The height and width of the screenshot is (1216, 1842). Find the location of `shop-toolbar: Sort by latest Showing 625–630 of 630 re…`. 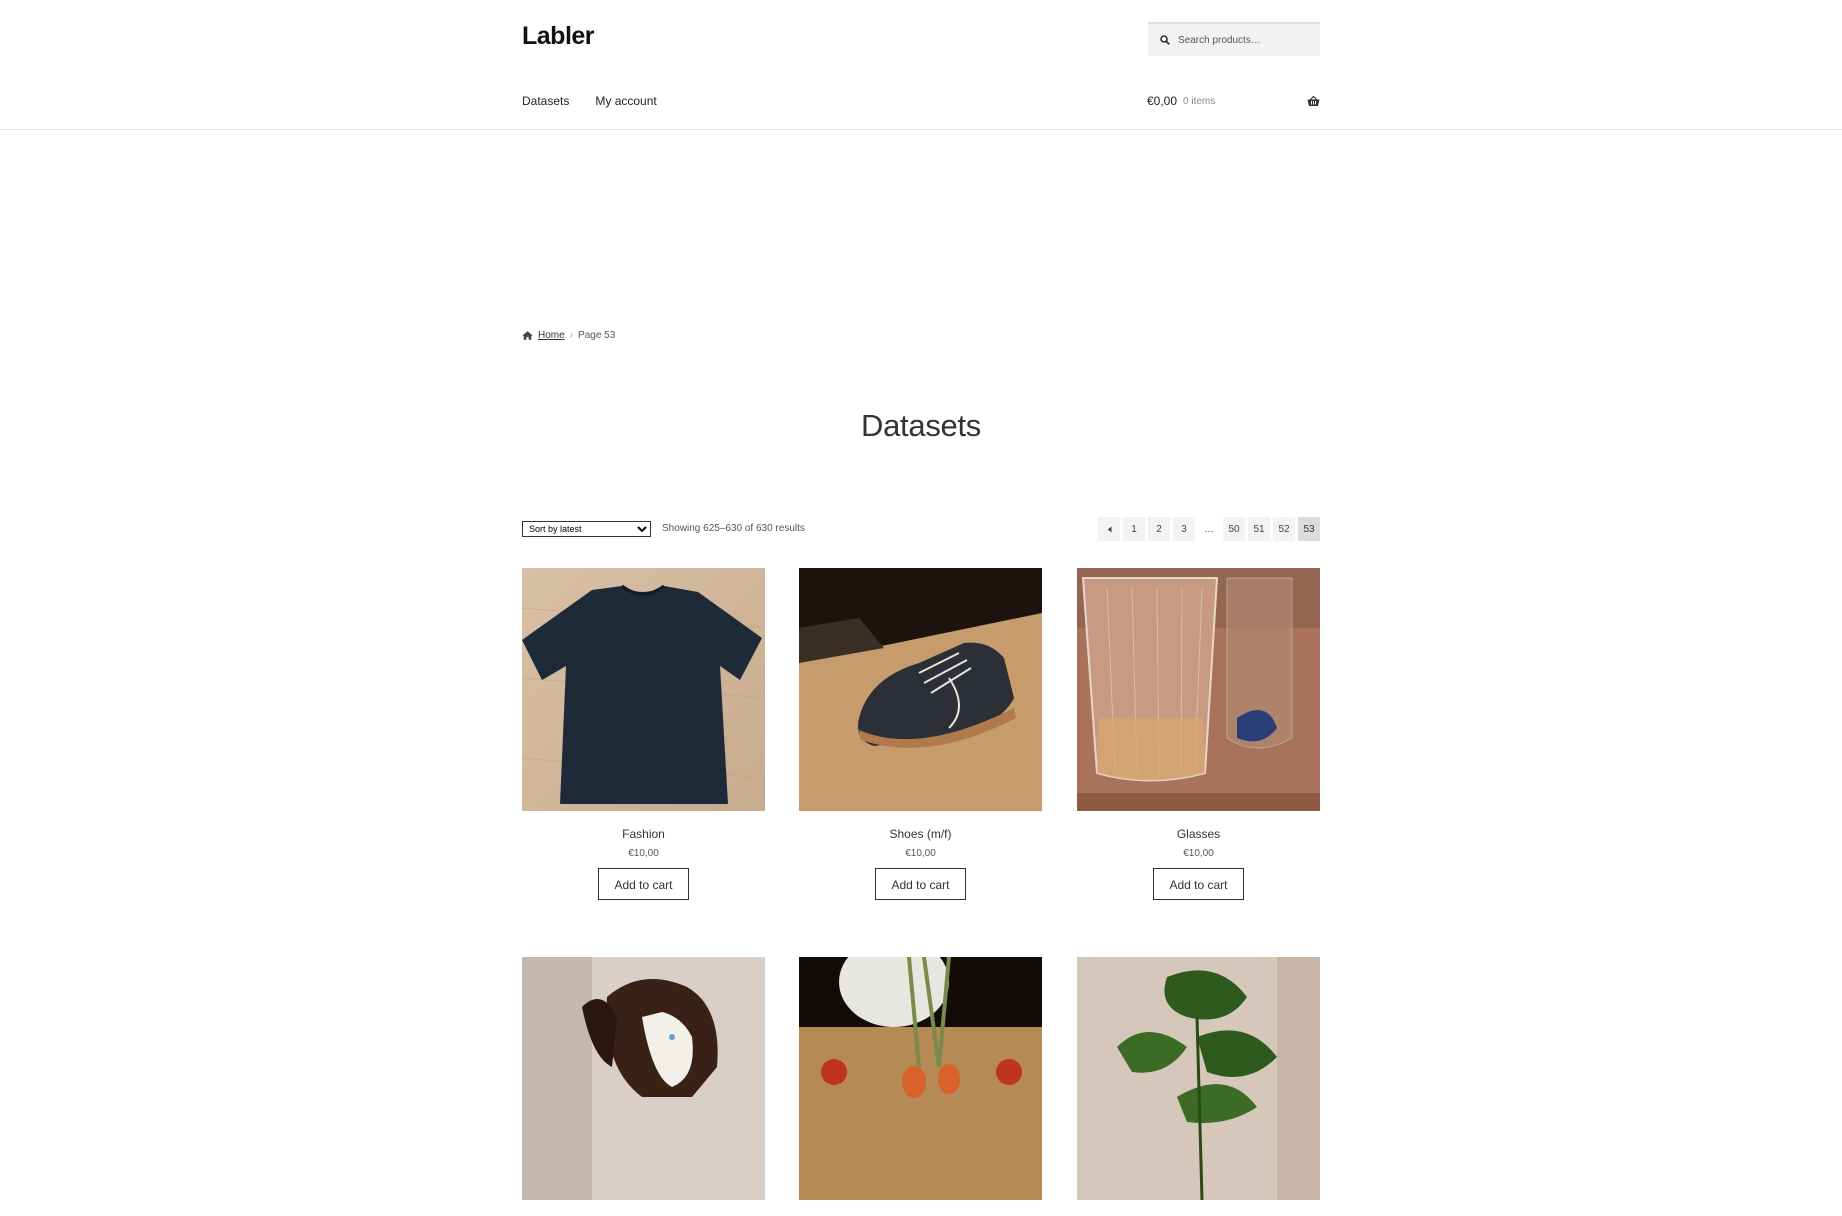

shop-toolbar: Sort by latest Showing 625–630 of 630 re… is located at coordinates (921, 529).